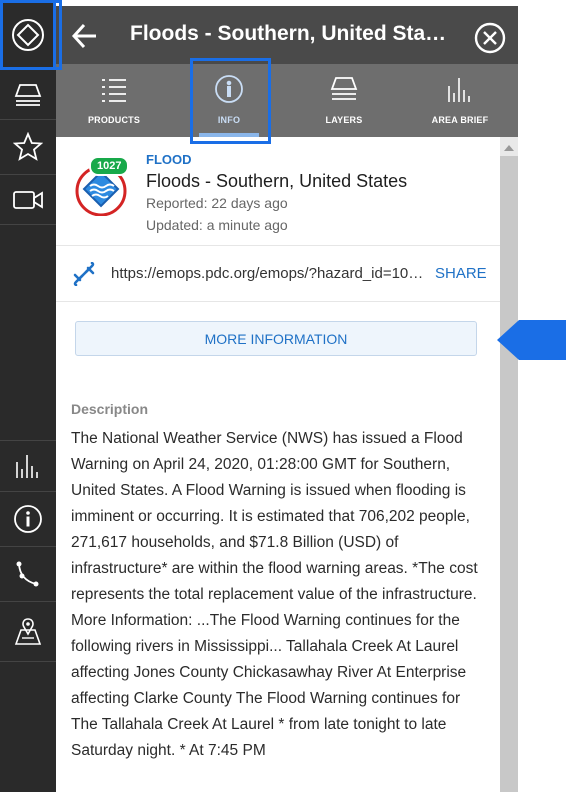 The width and height of the screenshot is (566, 792). Describe the element at coordinates (114, 120) in the screenshot. I see `tab-products-label: PRODUCTS` at that location.